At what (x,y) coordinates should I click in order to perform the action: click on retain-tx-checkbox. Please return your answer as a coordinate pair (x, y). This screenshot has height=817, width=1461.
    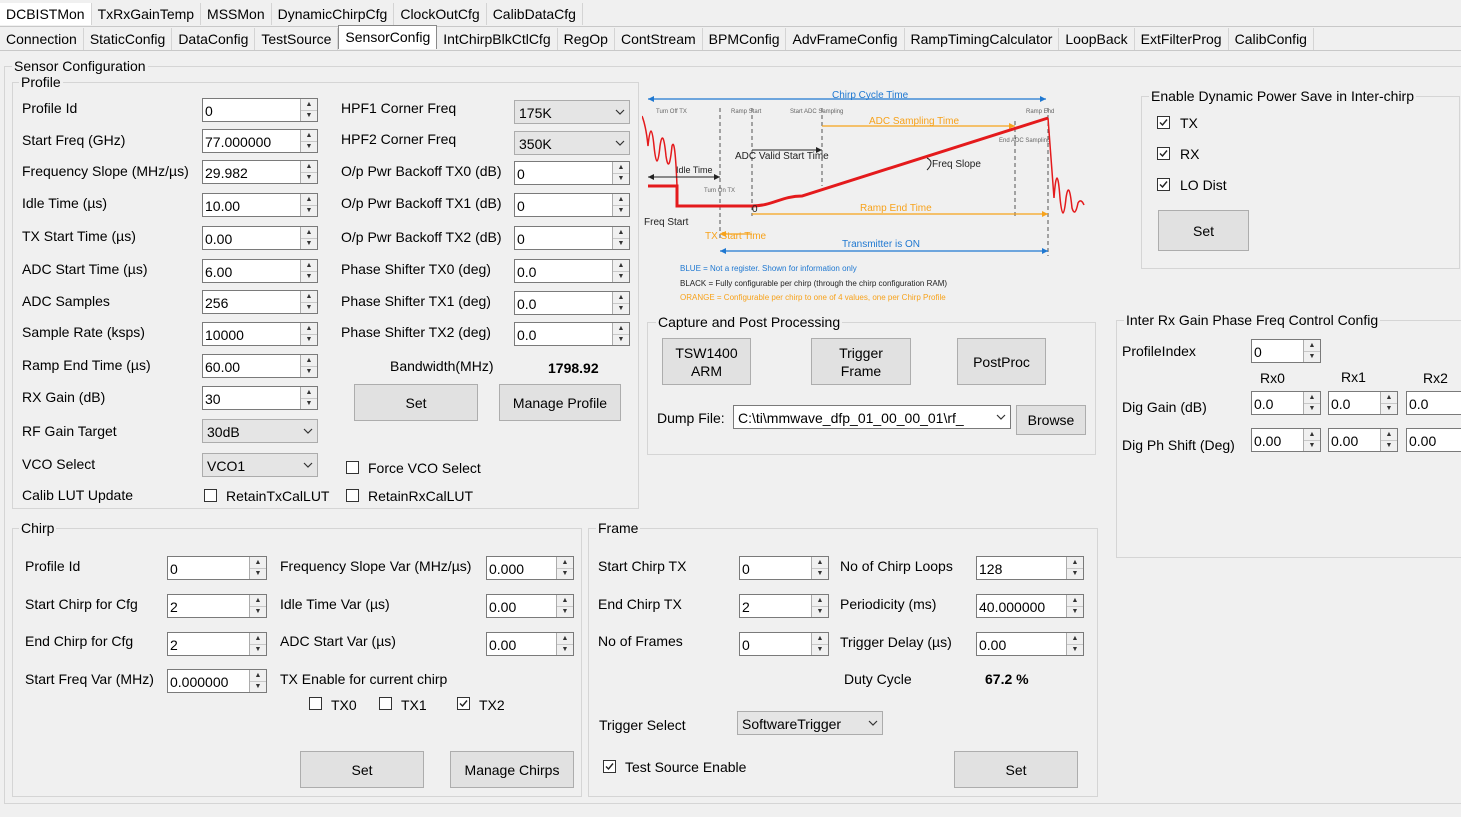
    Looking at the image, I should click on (210, 495).